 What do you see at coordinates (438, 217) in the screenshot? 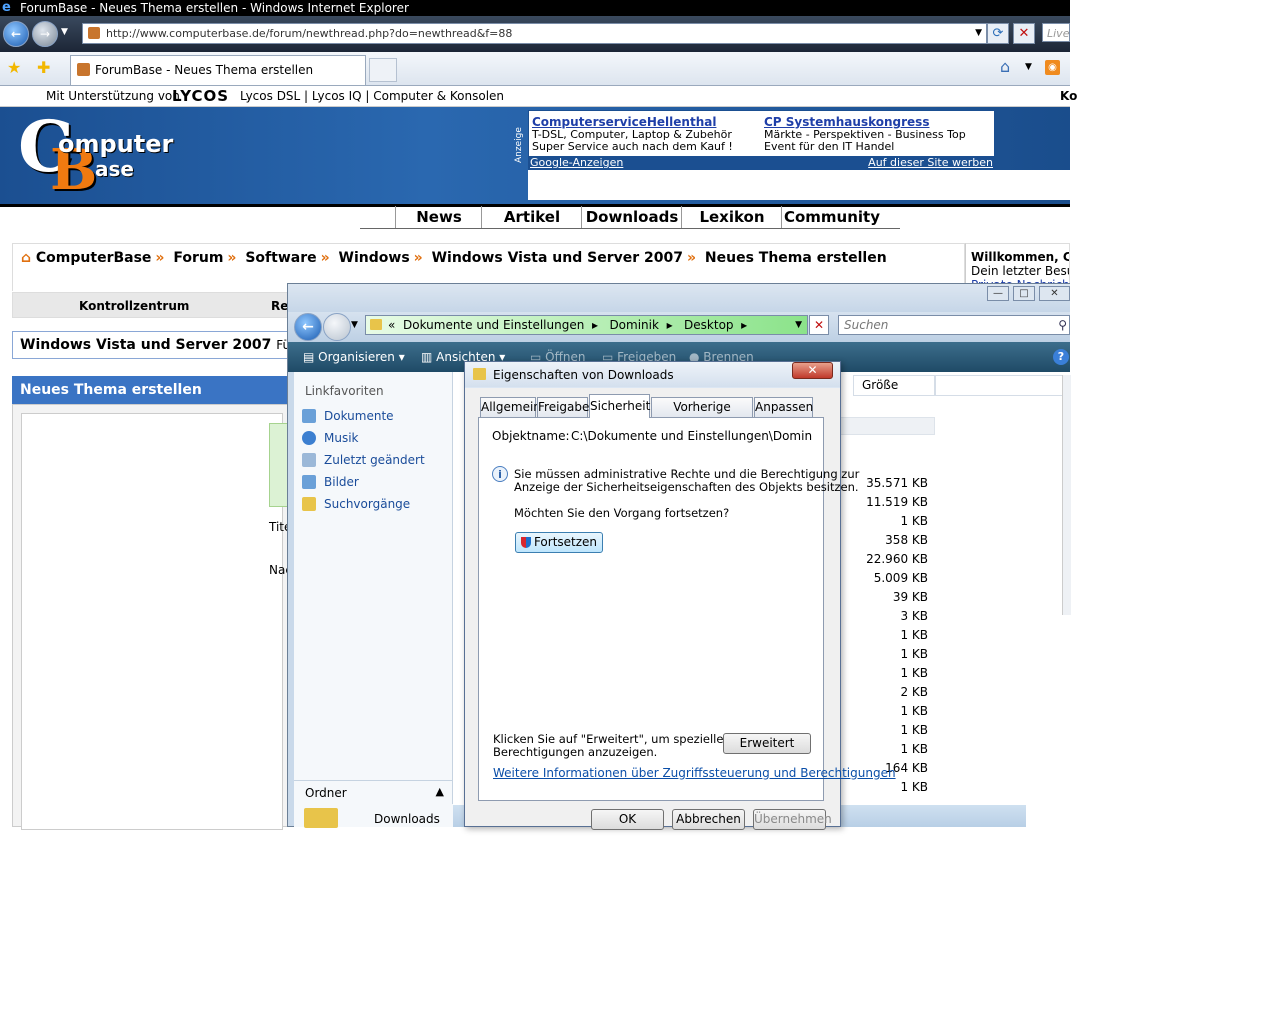
I see `nav-news: News` at bounding box center [438, 217].